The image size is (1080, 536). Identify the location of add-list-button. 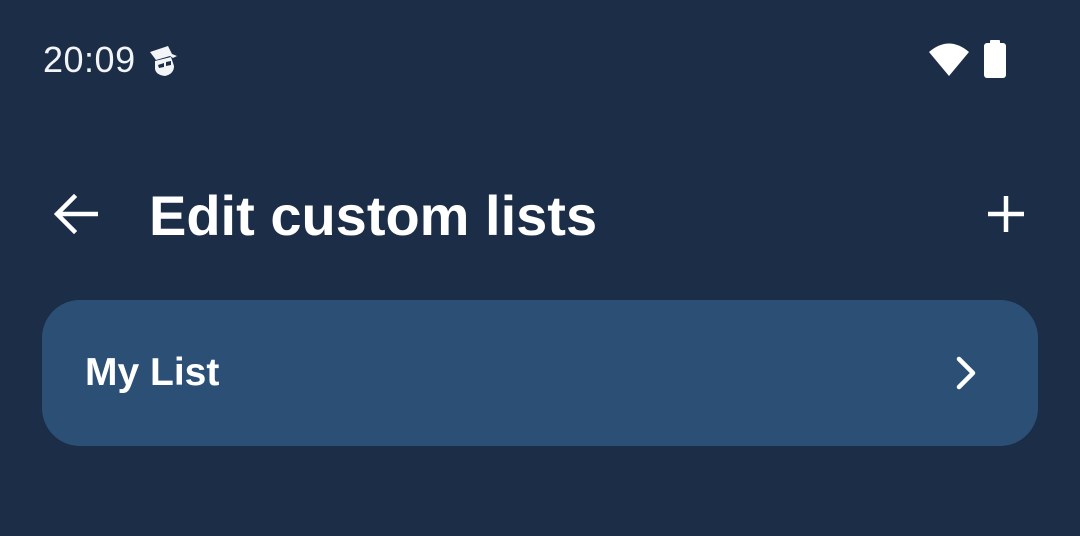
(1006, 216).